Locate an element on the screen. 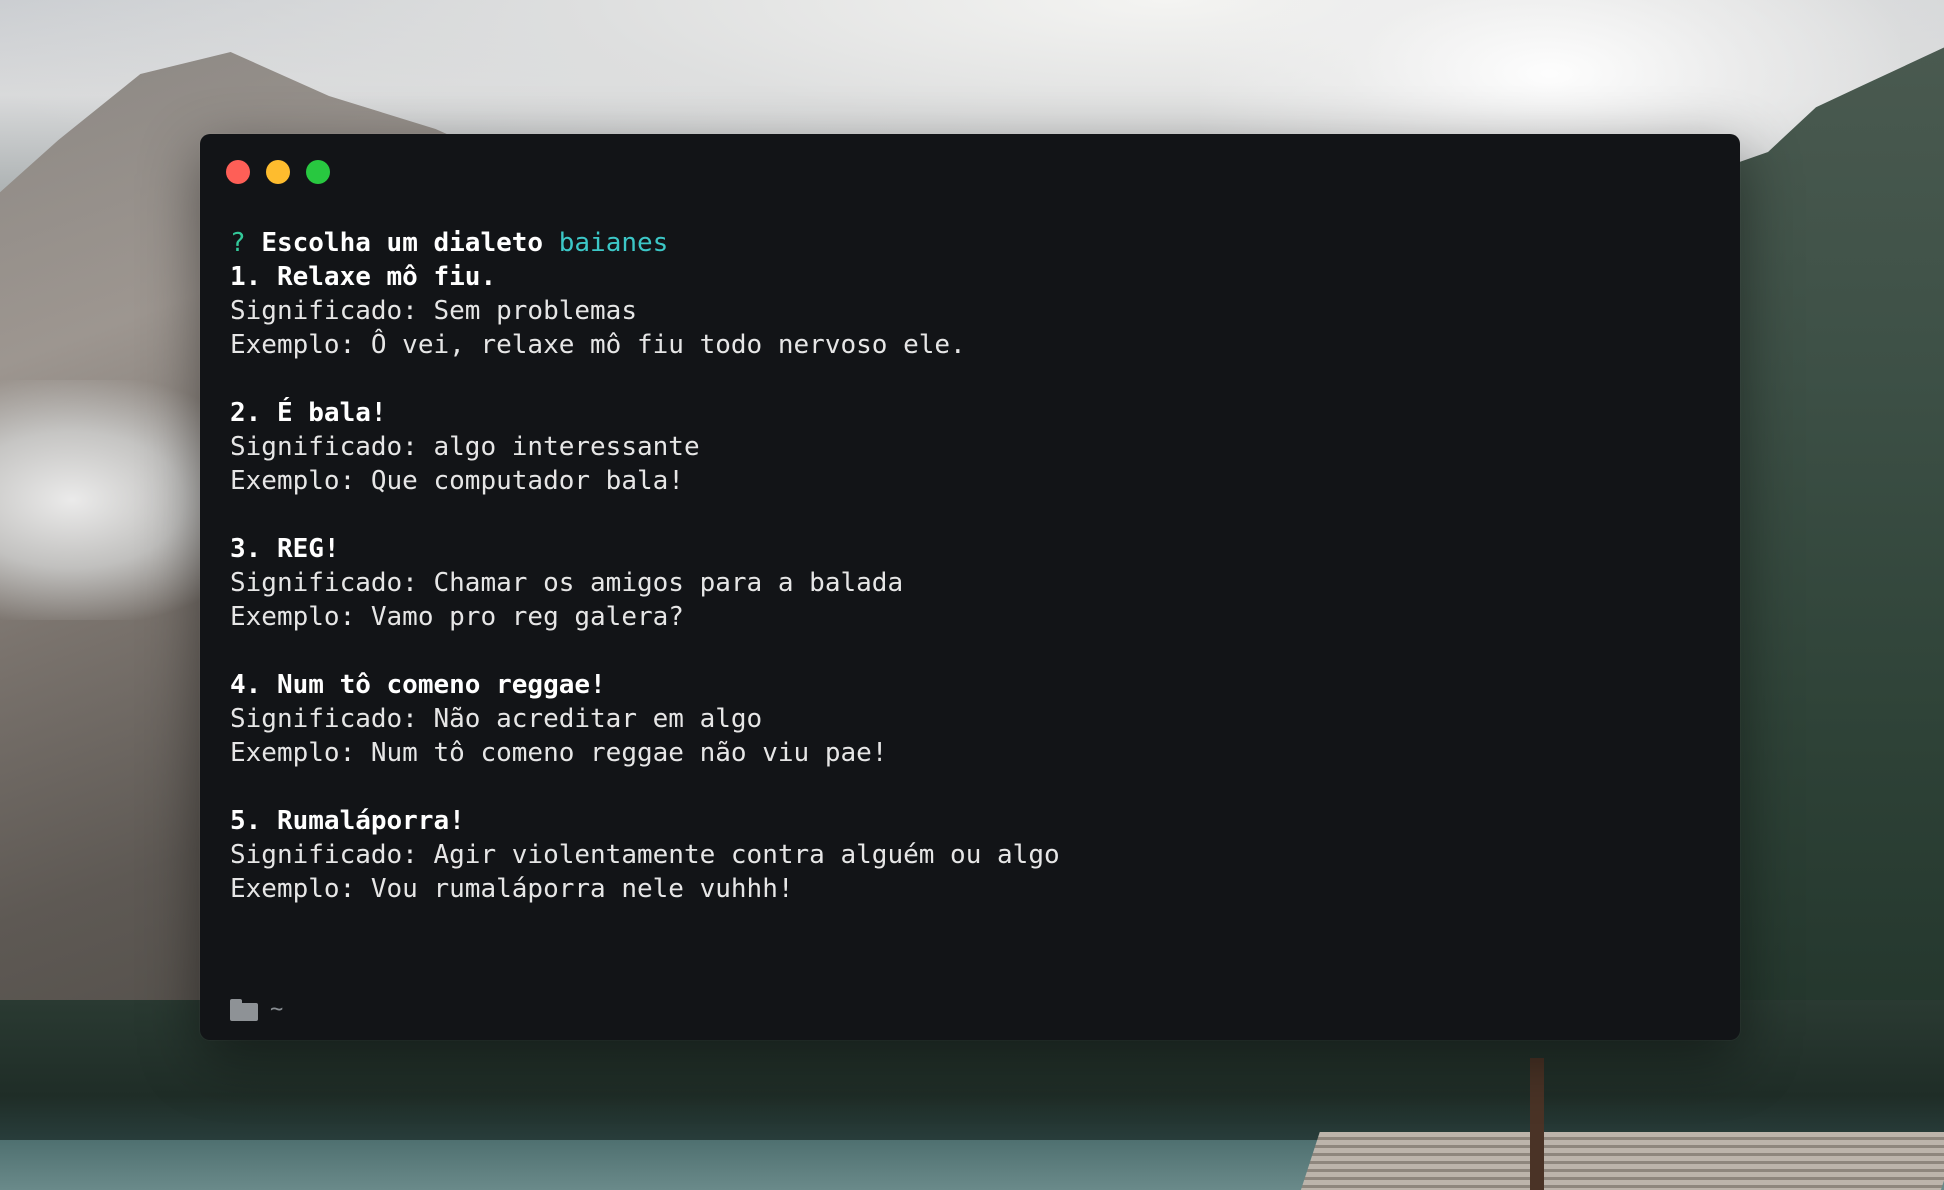 This screenshot has width=1944, height=1190. status-bar: ~ is located at coordinates (256, 1009).